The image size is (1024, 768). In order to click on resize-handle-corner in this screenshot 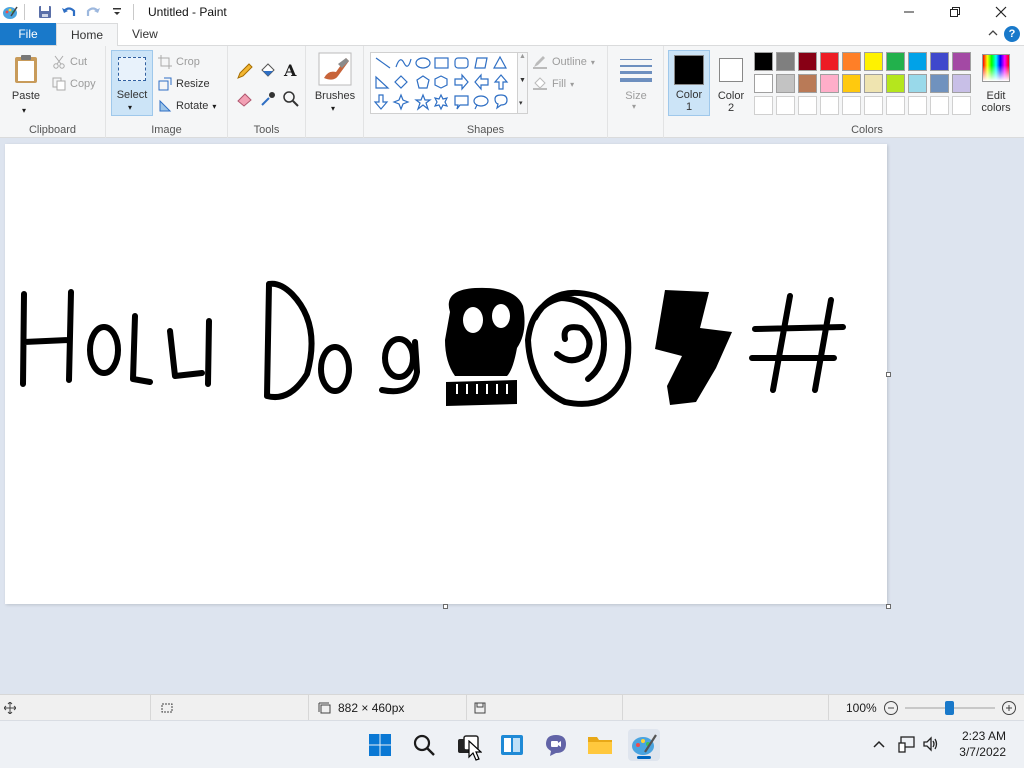, I will do `click(888, 606)`.